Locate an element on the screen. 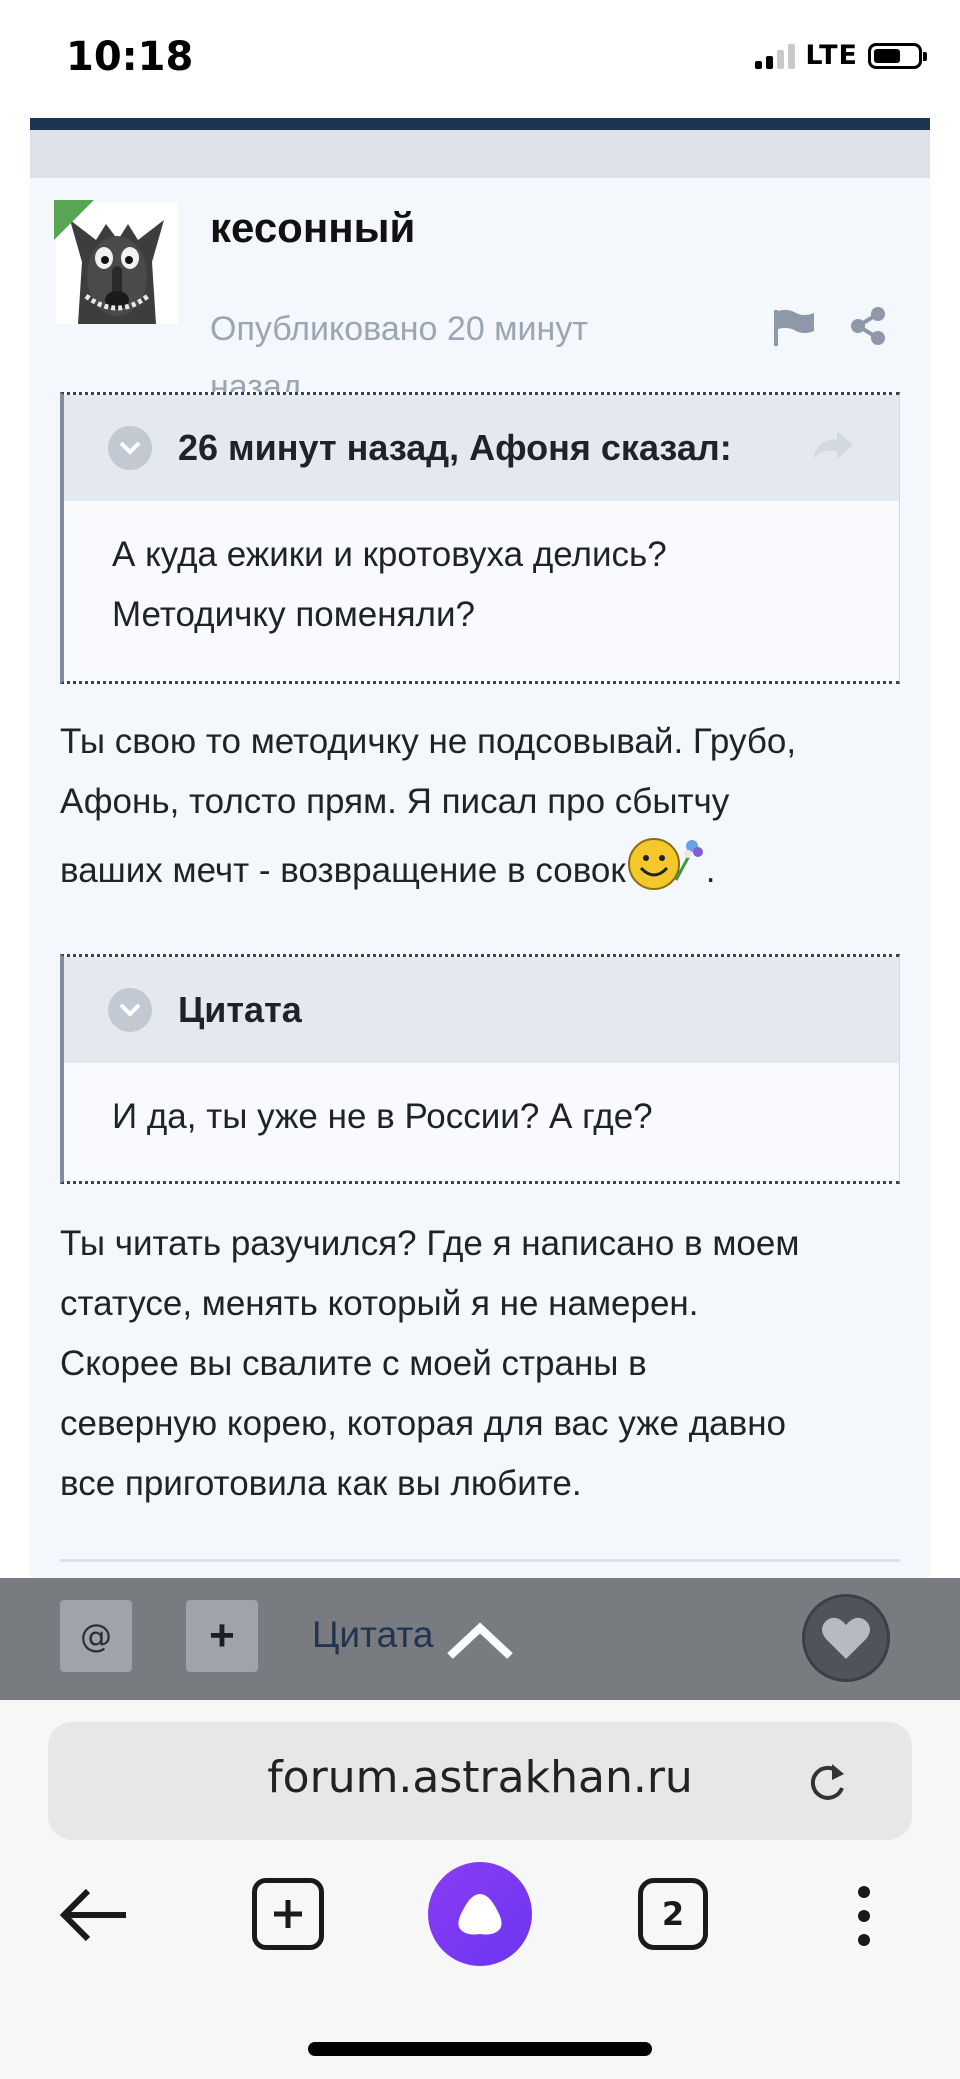  more-vertical-icon is located at coordinates (864, 1916).